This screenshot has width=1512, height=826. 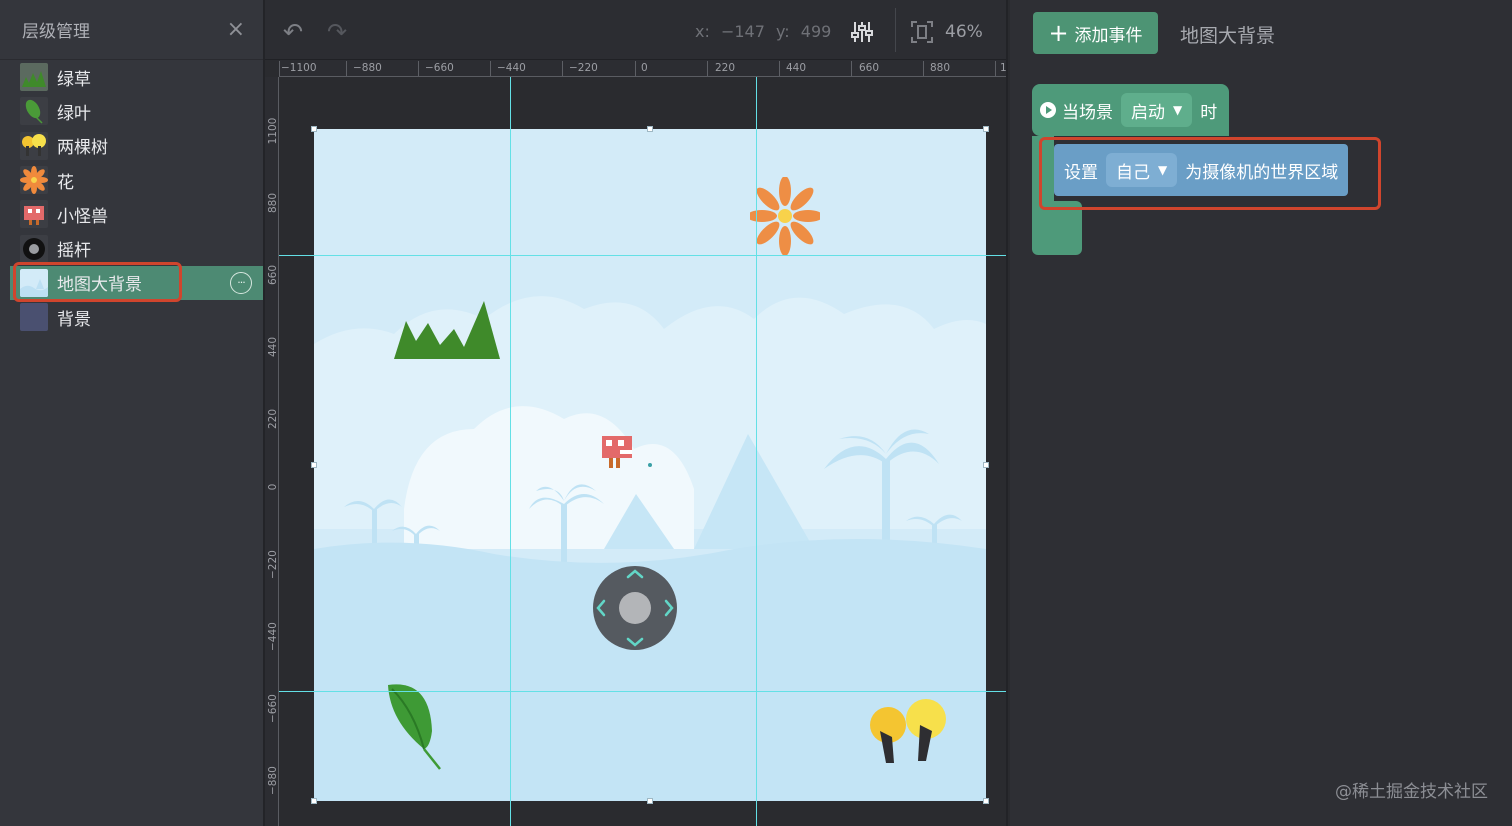 What do you see at coordinates (1157, 110) in the screenshot?
I see `scene-event-dropdown: 启动 ▼` at bounding box center [1157, 110].